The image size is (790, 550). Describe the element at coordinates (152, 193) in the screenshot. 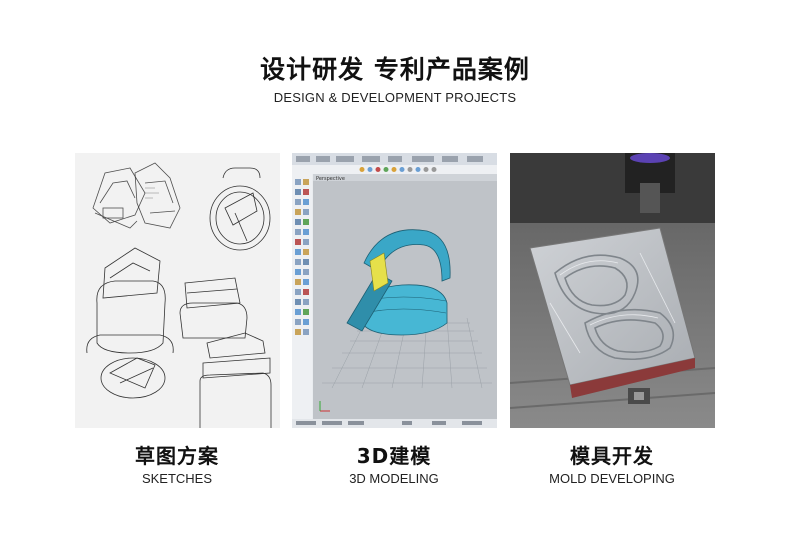

I see `sketch-notes` at that location.